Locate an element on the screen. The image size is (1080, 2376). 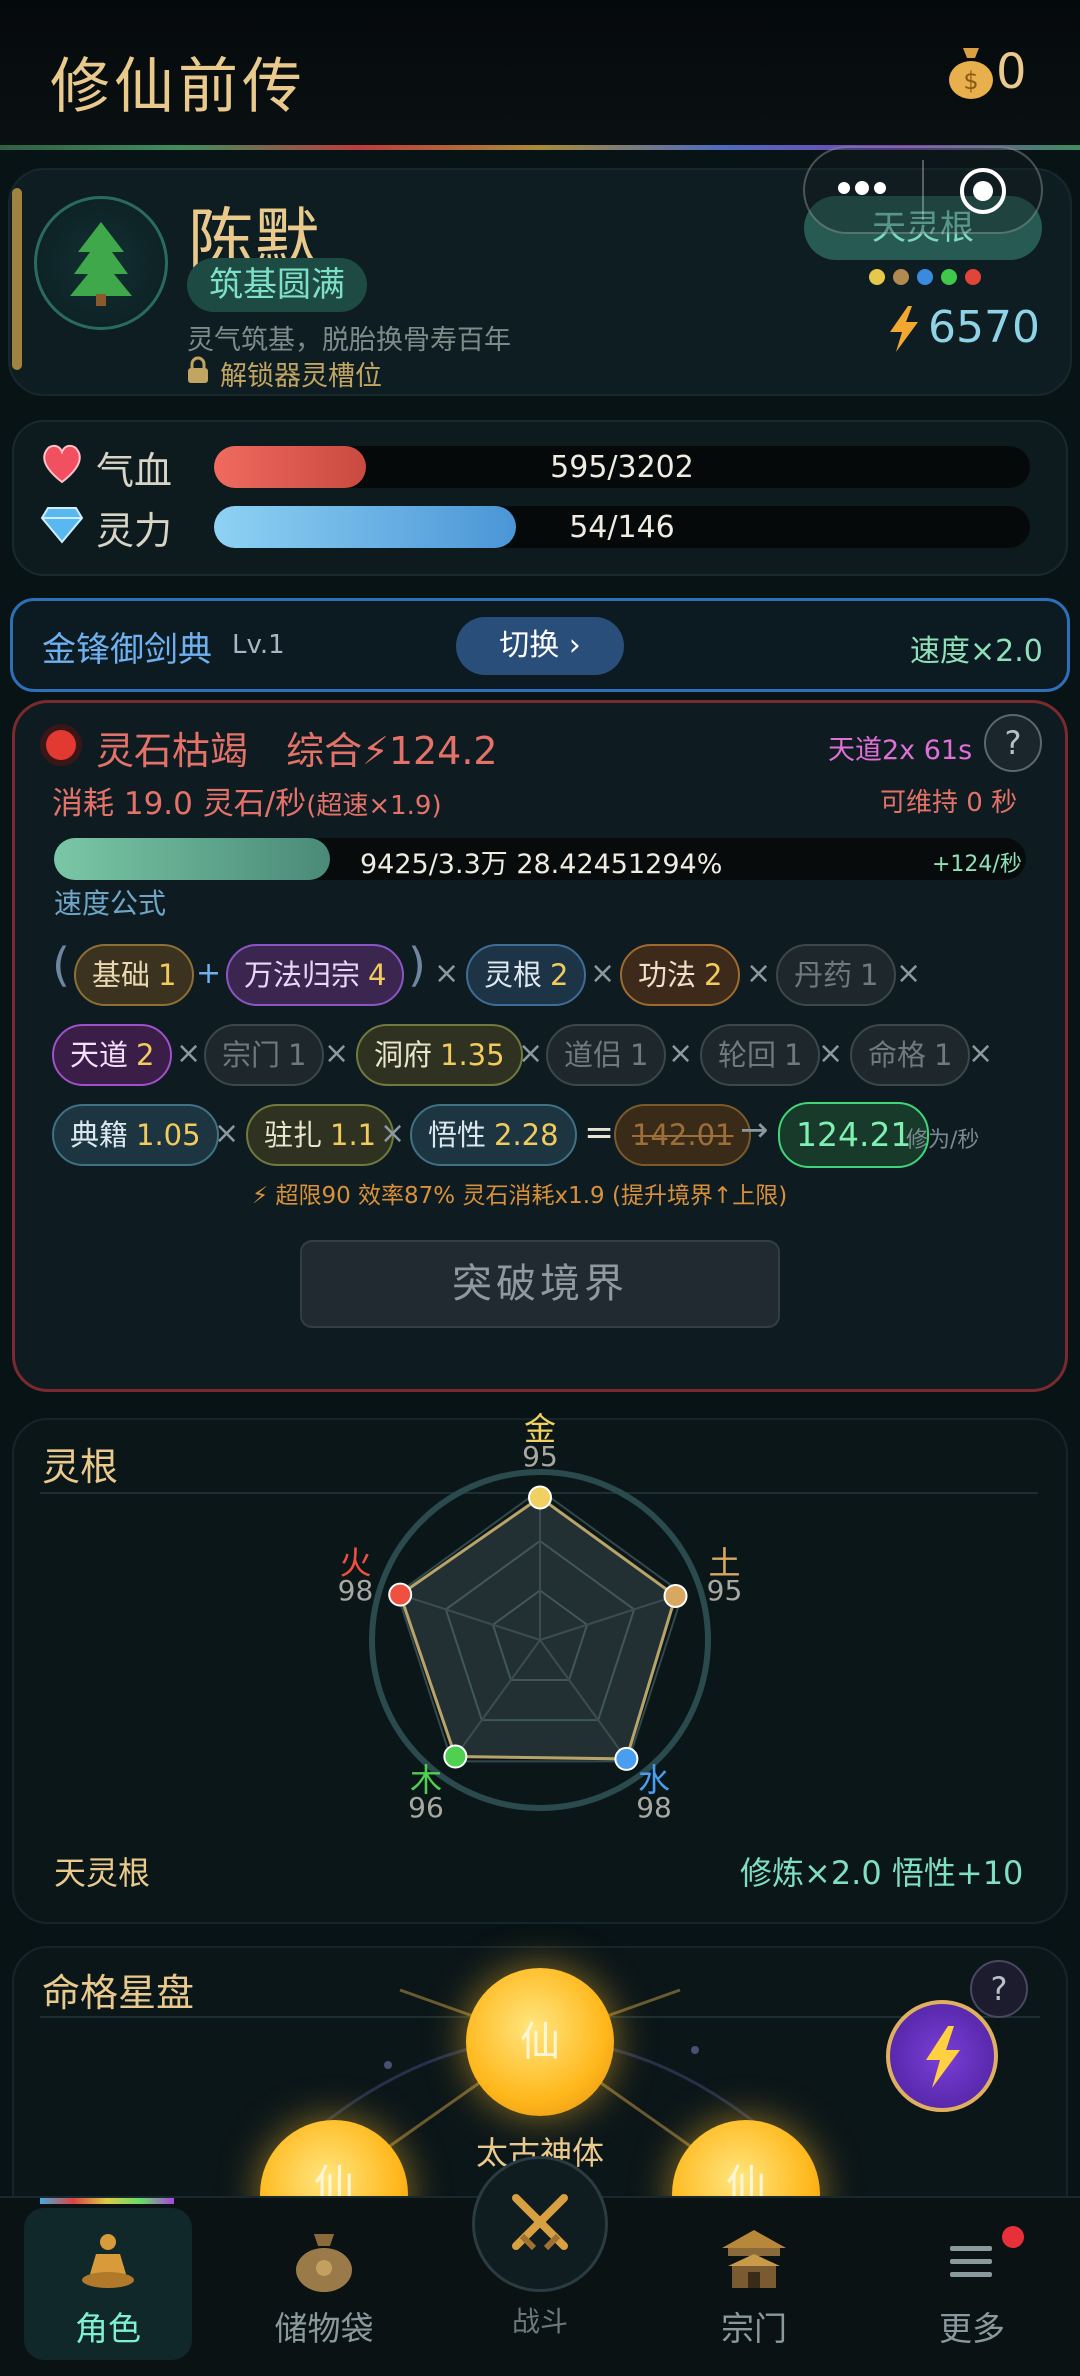
heart-icon is located at coordinates (62, 464).